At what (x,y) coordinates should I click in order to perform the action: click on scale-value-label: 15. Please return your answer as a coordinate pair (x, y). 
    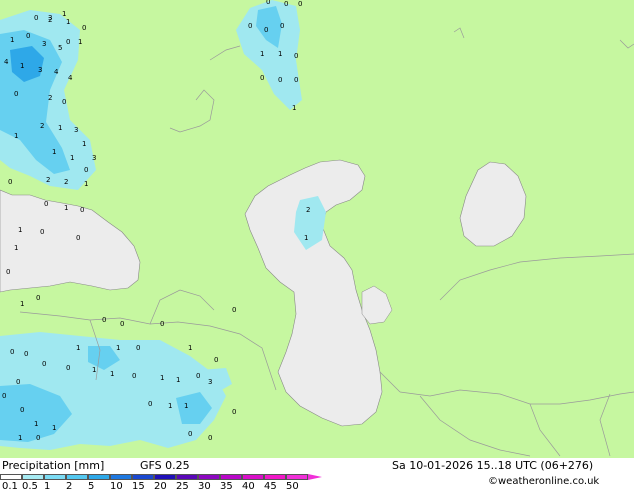
    Looking at the image, I should click on (138, 486).